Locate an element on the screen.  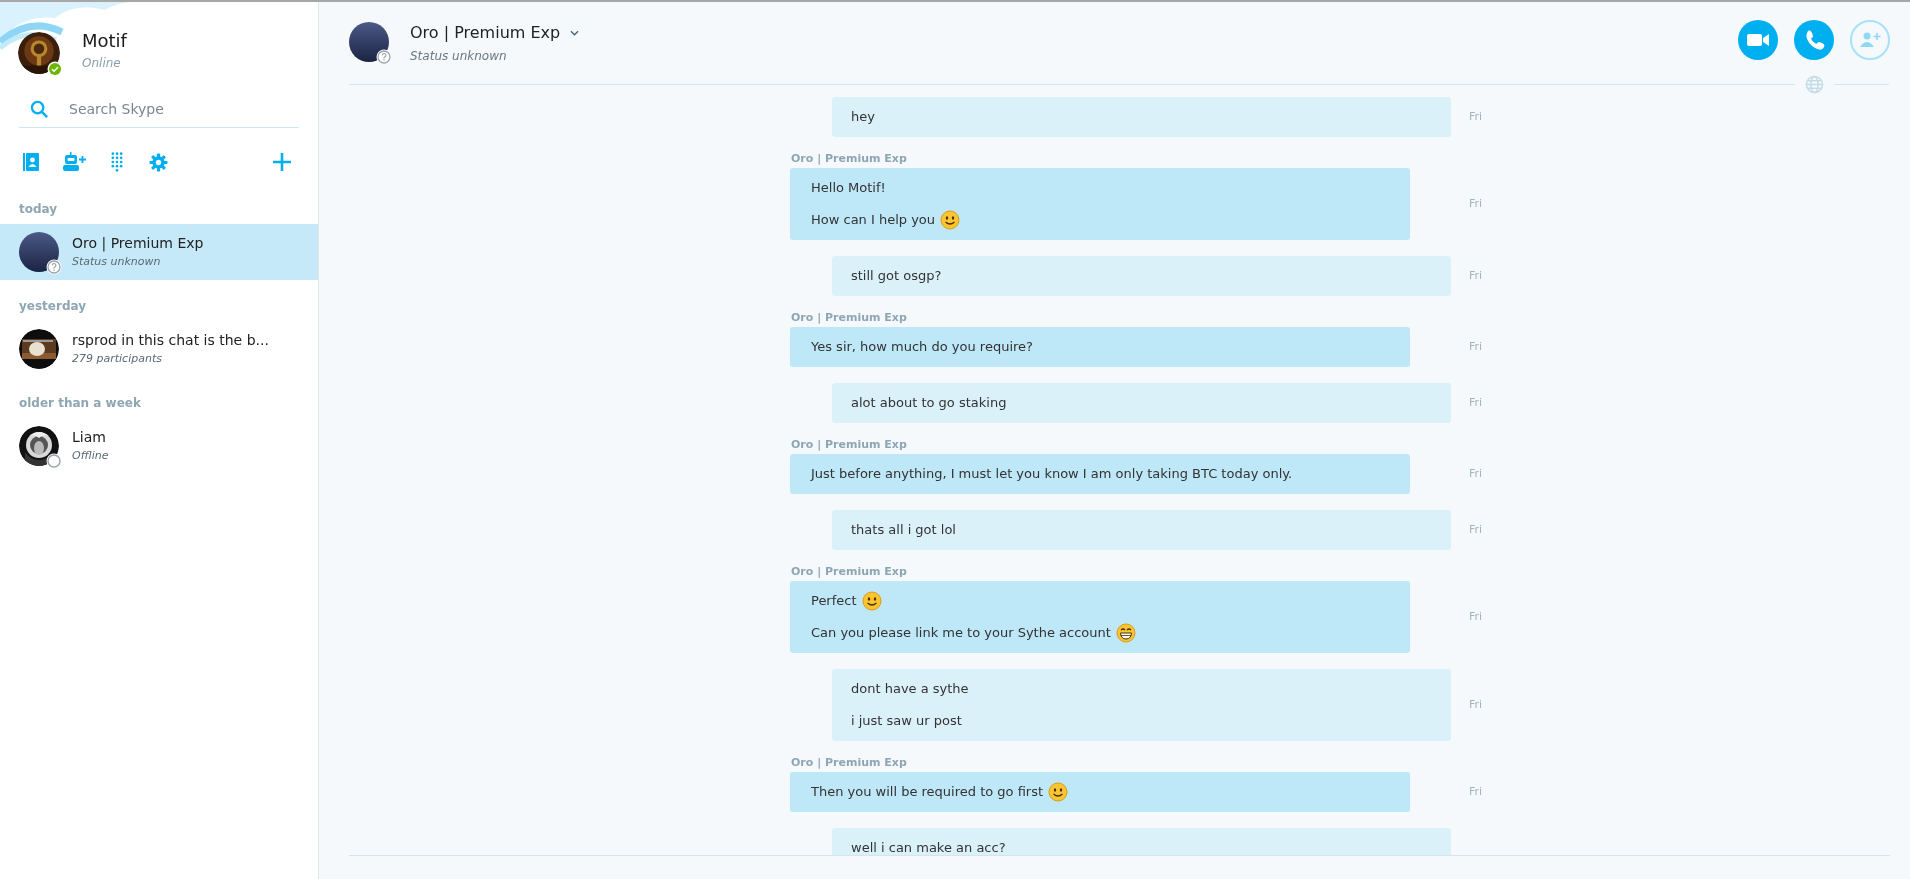
message-text: well i can make an acc? is located at coordinates (928, 847).